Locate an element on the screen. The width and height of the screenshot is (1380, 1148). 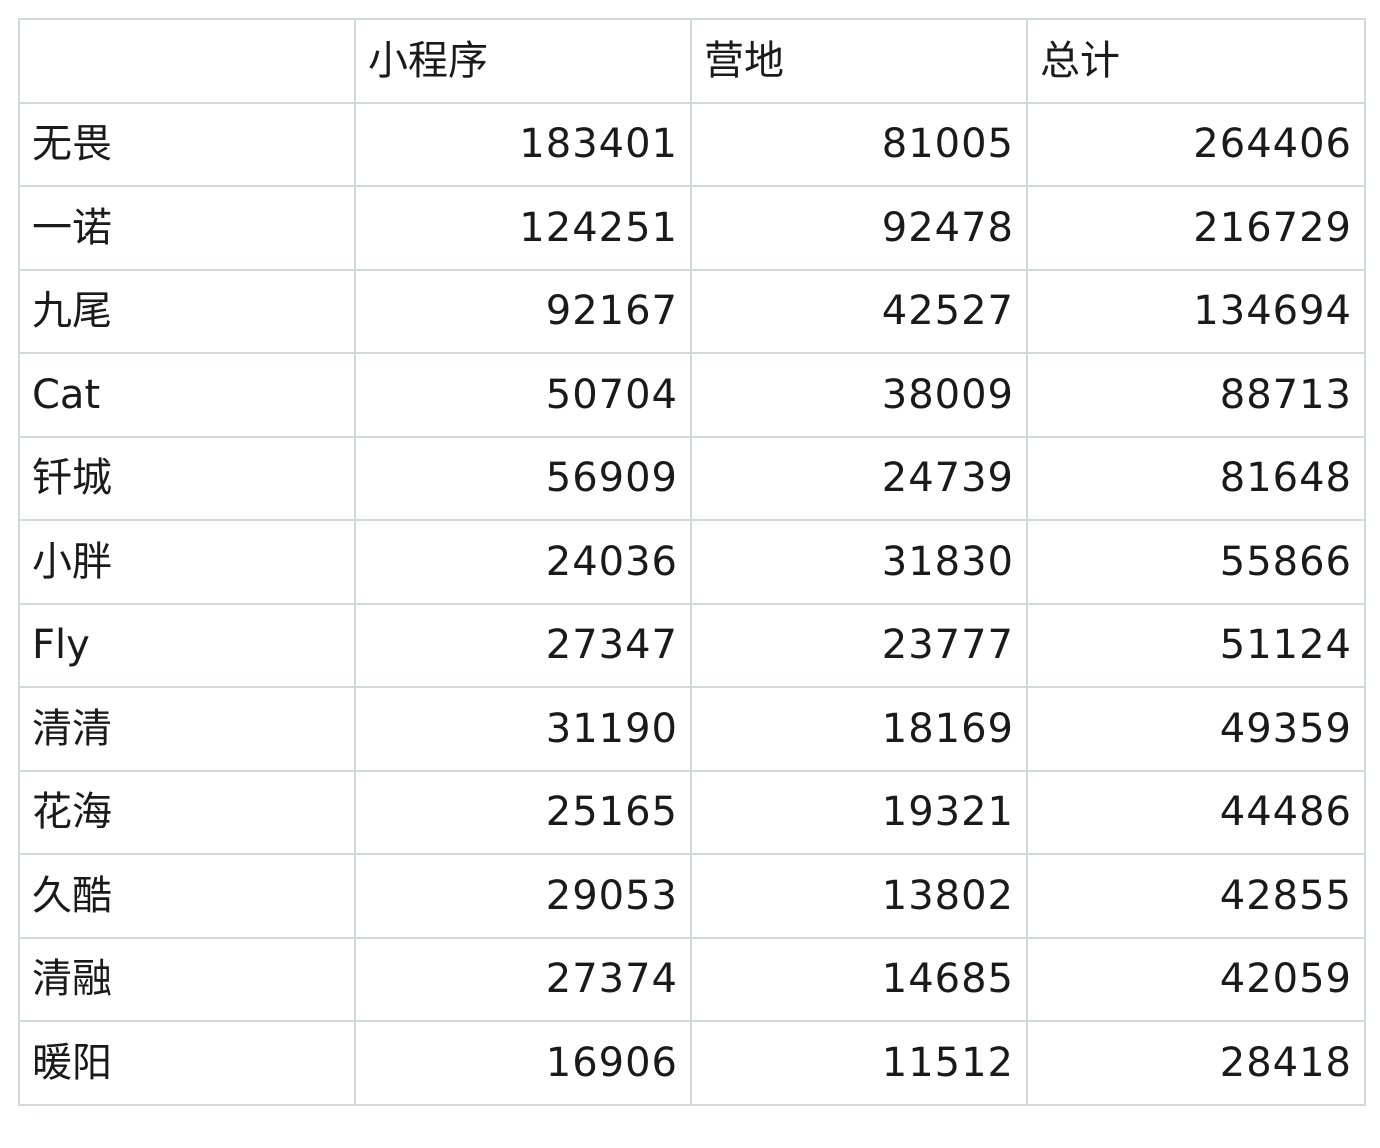
table-row: 花海 25165 19321 44486 is located at coordinates (692, 812).